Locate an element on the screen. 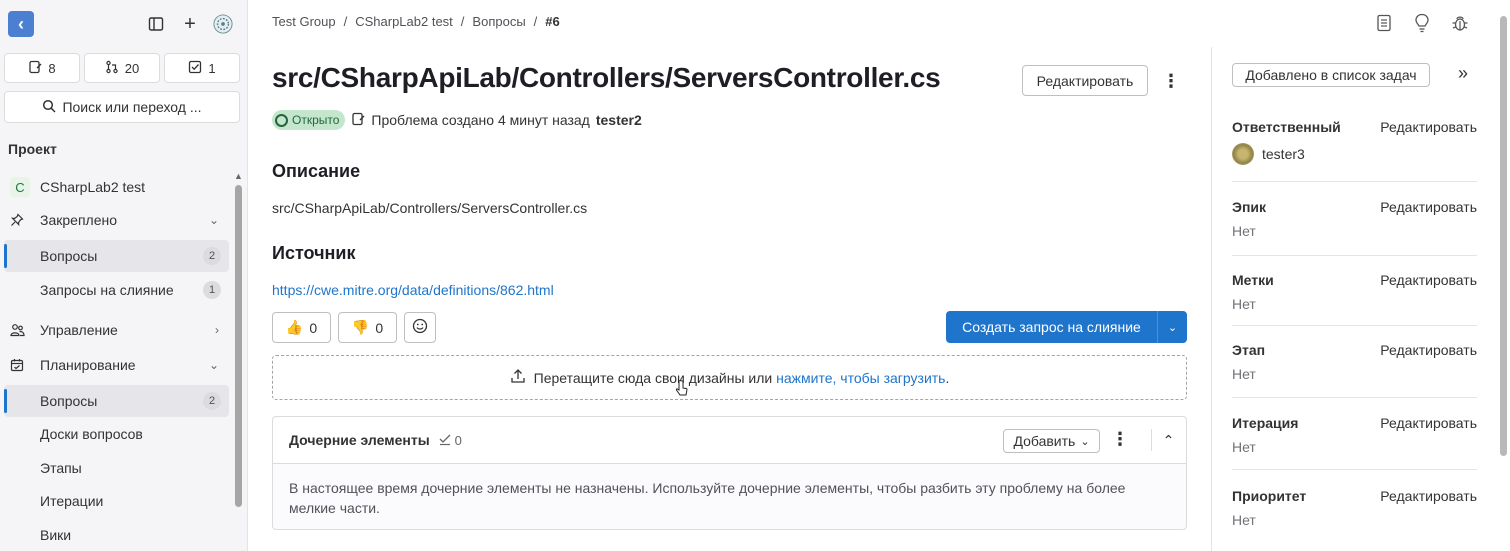 Image resolution: width=1510 pixels, height=551 pixels. labels-label: Метки is located at coordinates (1253, 280).